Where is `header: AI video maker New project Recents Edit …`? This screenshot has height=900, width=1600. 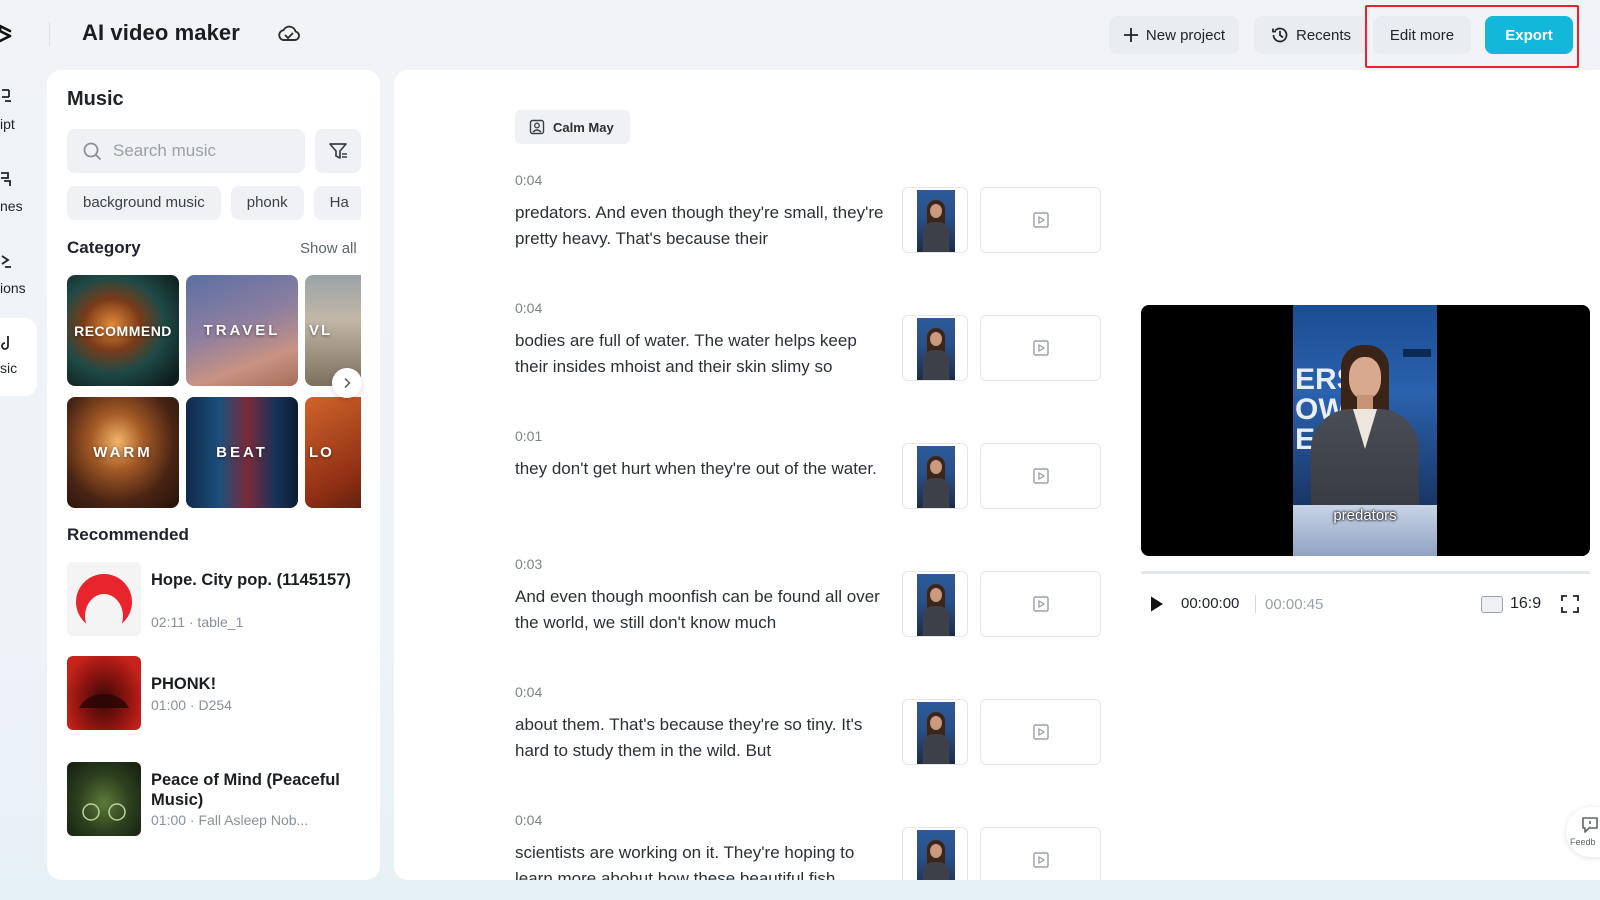
header: AI video maker New project Recents Edit … is located at coordinates (800, 35).